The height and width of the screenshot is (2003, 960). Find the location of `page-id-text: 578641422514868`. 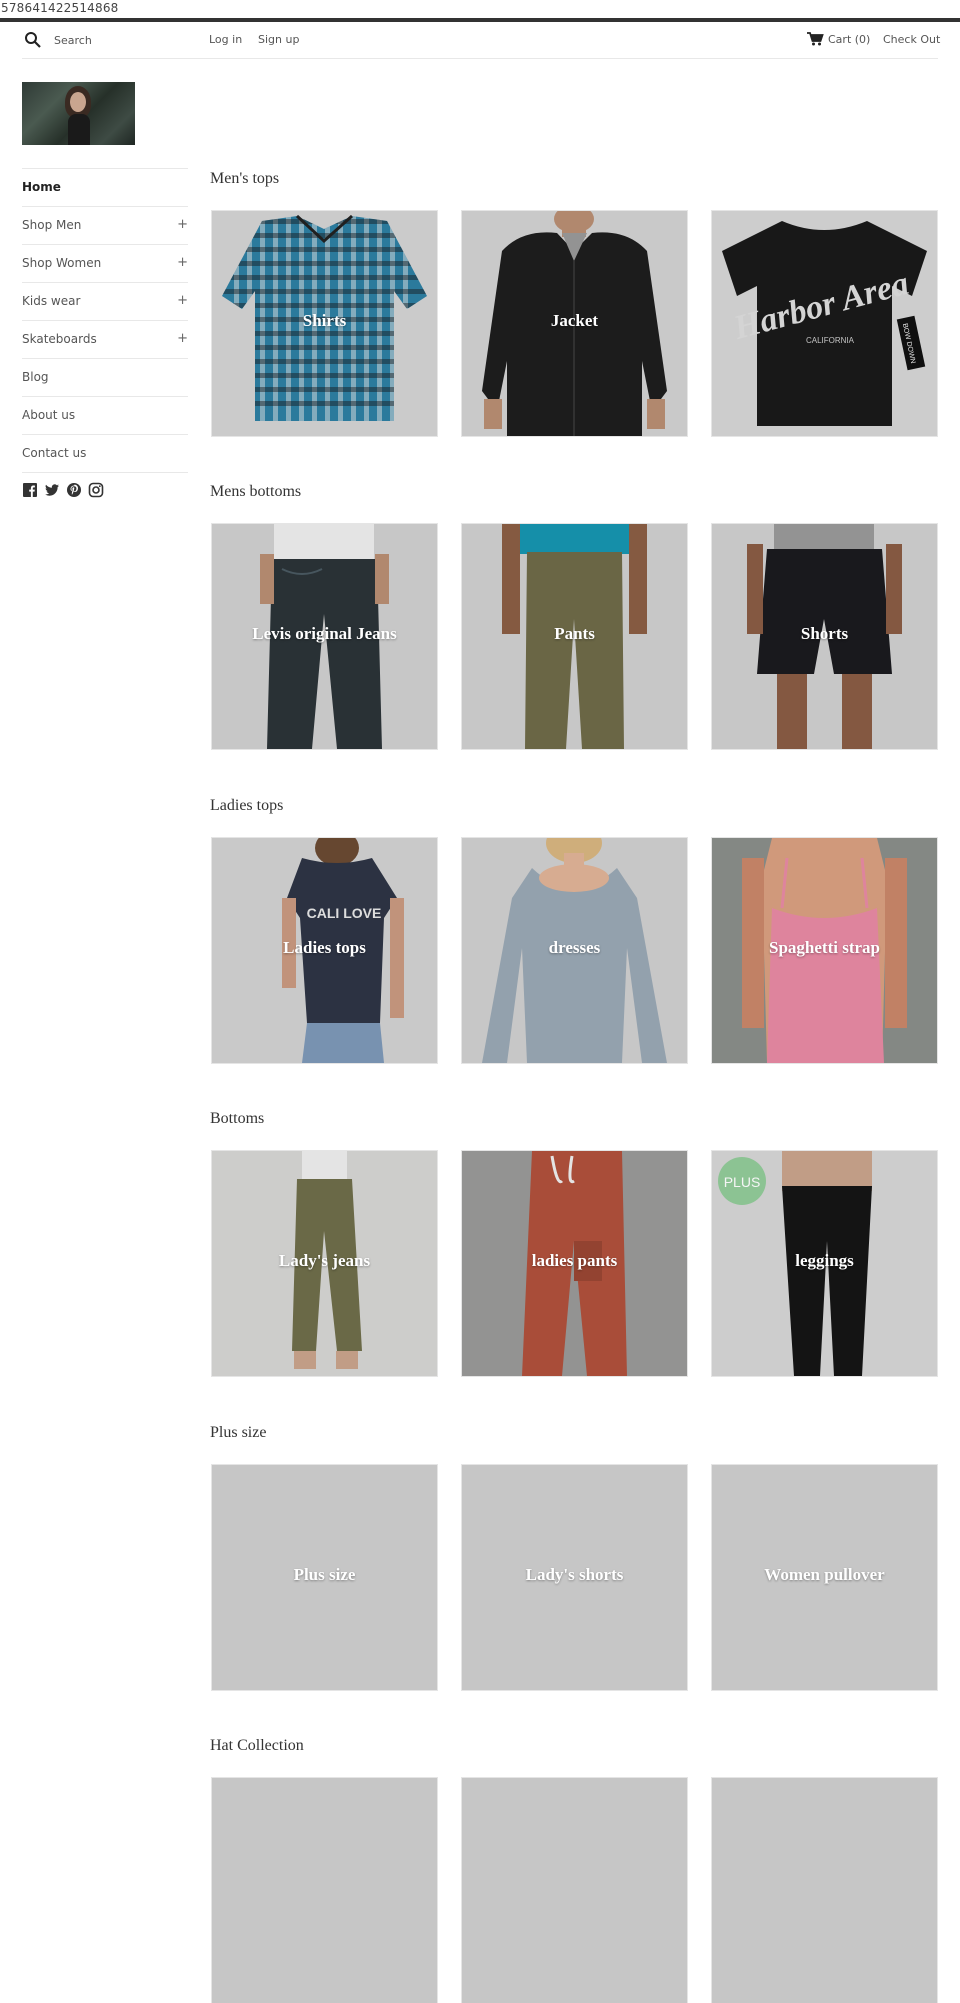

page-id-text: 578641422514868 is located at coordinates (60, 8).